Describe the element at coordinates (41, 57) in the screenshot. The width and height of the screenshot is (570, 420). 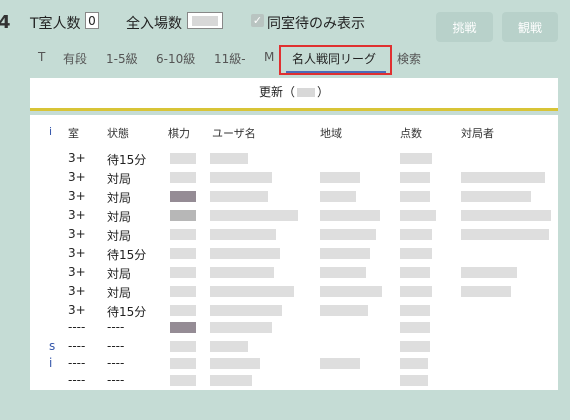
I see `tab-t: T` at that location.